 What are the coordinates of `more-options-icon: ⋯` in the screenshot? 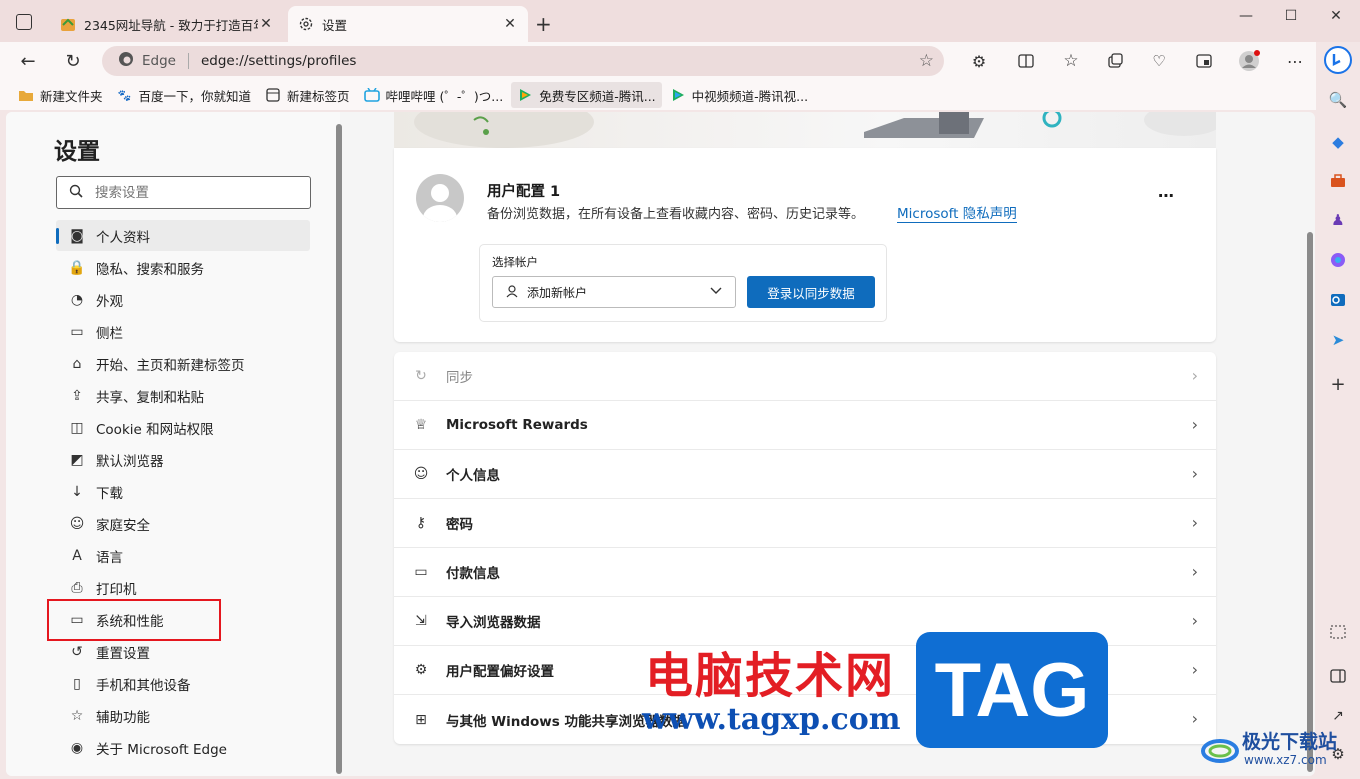 It's located at (1166, 195).